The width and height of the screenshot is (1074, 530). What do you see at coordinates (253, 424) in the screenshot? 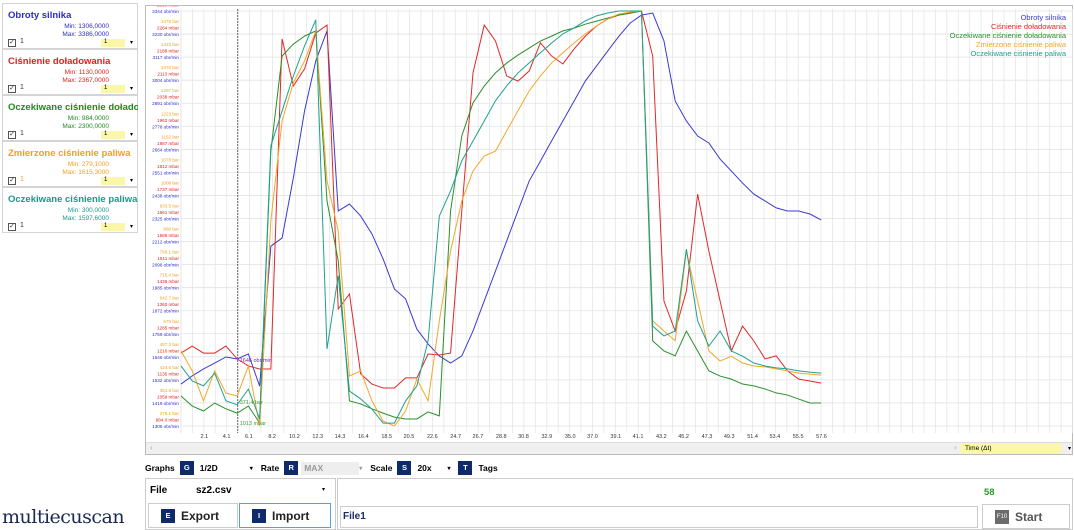
I see `cursor-value-label: 1013 mbar` at bounding box center [253, 424].